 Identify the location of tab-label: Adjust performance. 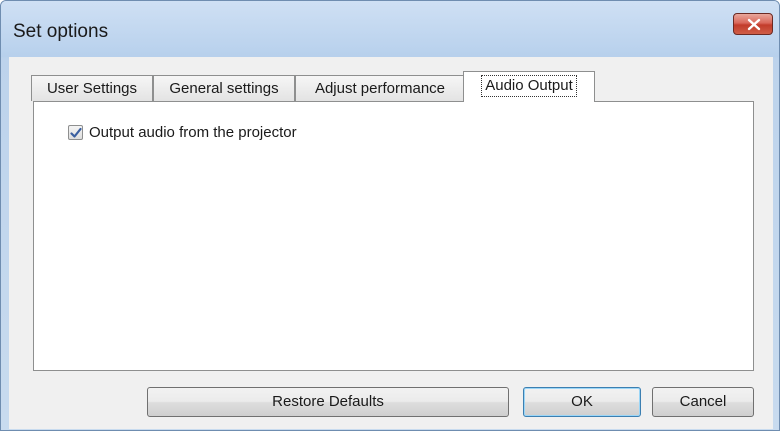
(380, 88).